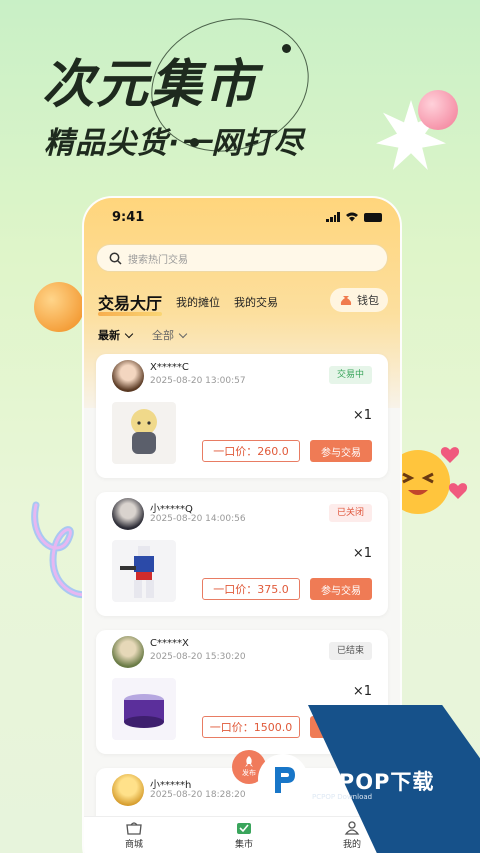 This screenshot has width=480, height=853. What do you see at coordinates (198, 519) in the screenshot?
I see `listing-time: 2025-08-20 14:00:56` at bounding box center [198, 519].